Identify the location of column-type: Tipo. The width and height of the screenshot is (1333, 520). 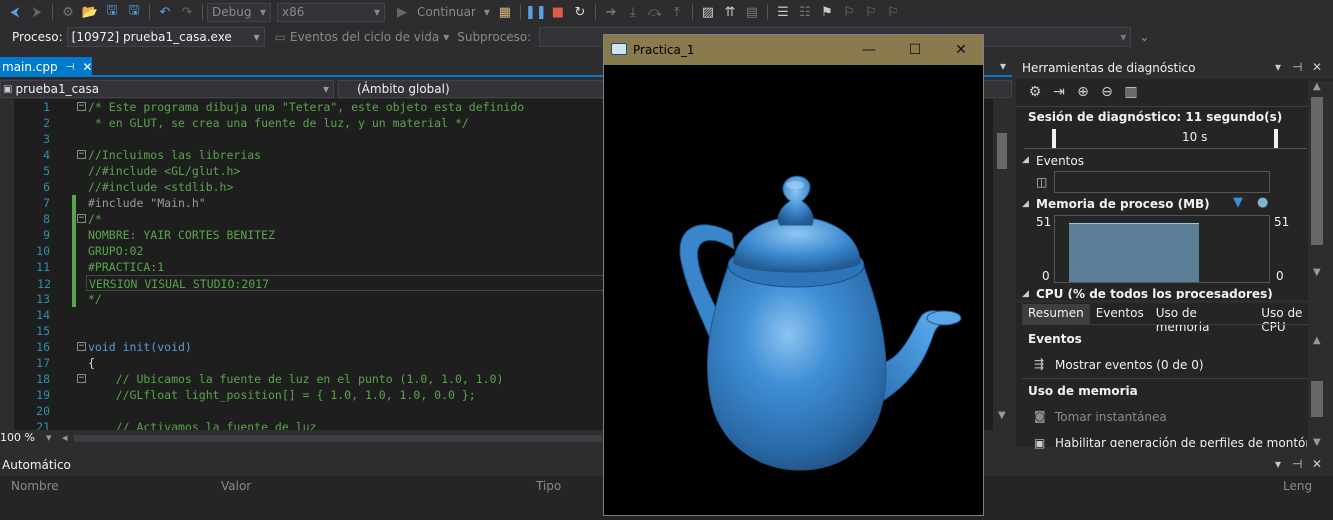
(548, 486).